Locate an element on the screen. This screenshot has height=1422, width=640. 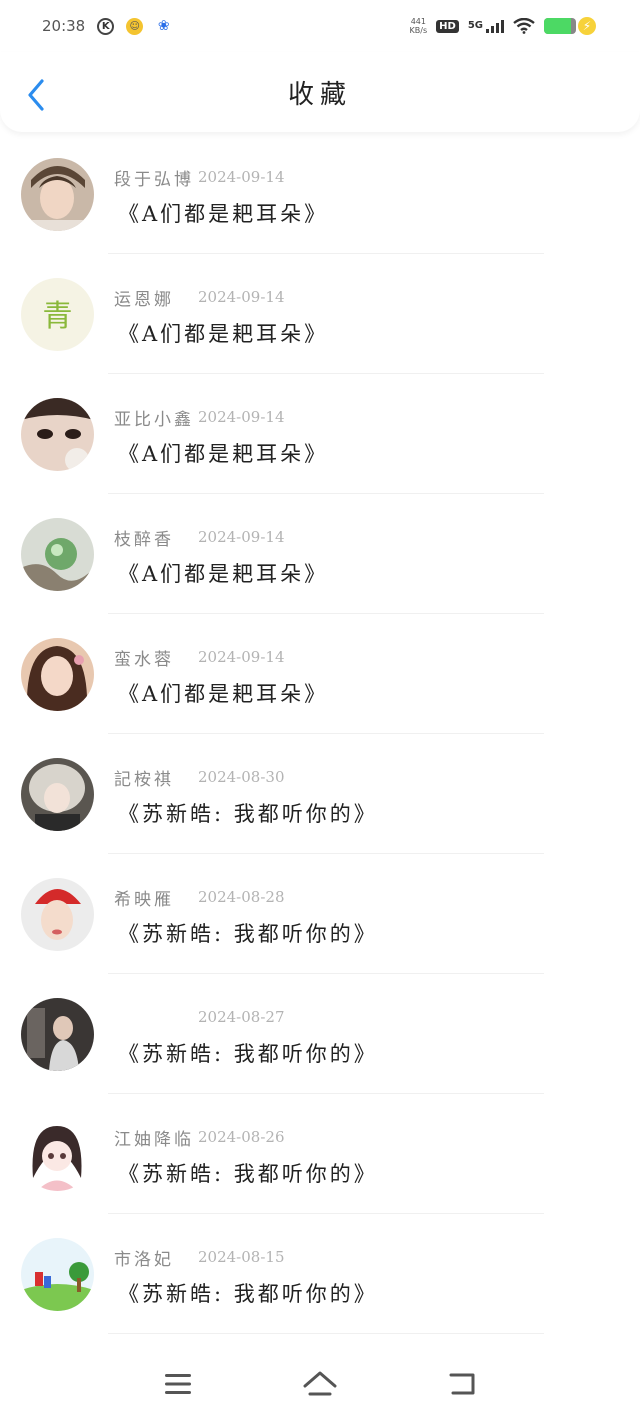
avatar: 青 is located at coordinates (57, 314).